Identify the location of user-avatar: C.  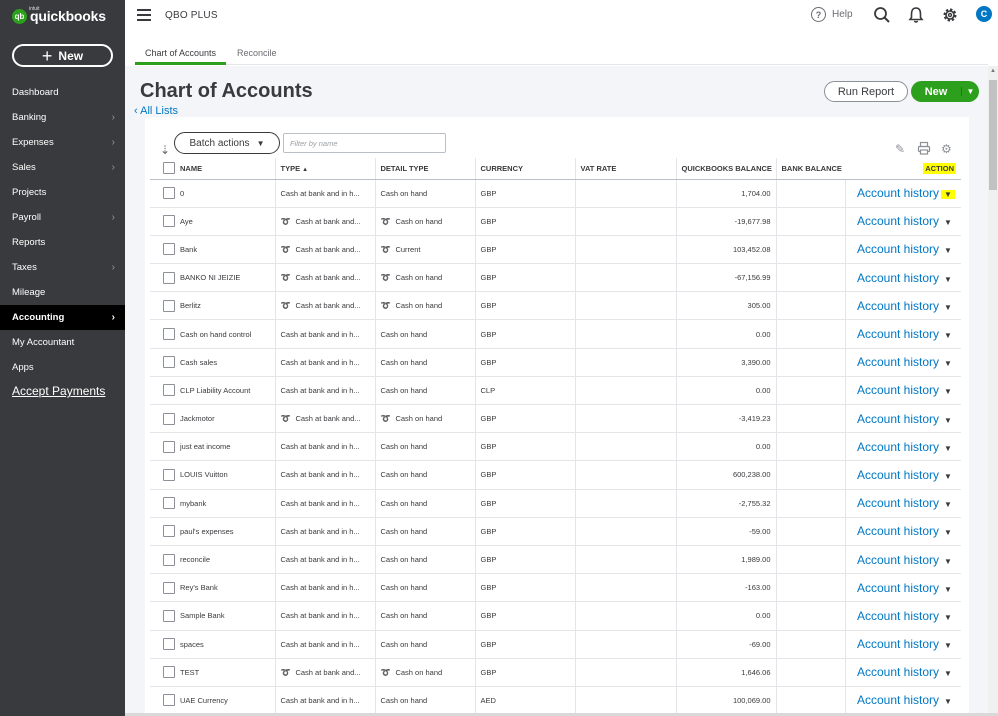
(984, 14).